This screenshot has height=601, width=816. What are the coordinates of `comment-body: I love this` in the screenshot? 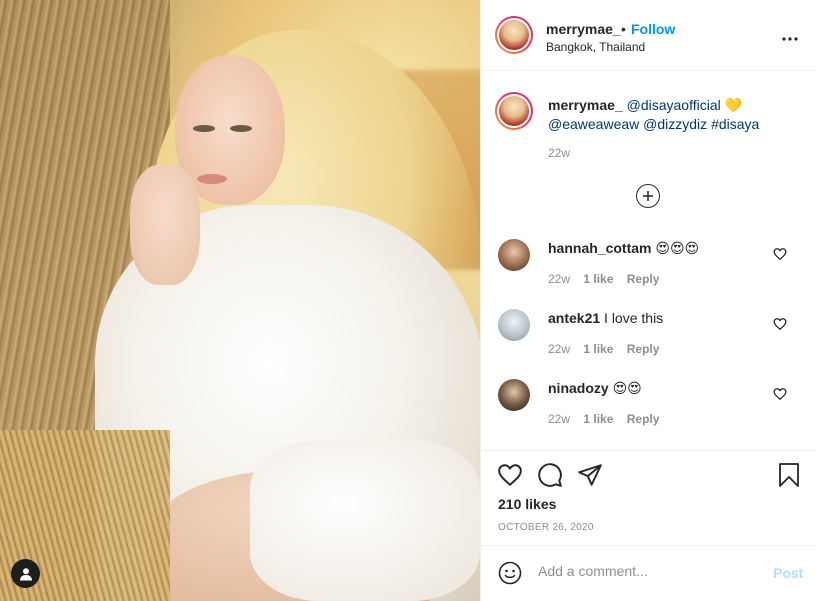 It's located at (634, 318).